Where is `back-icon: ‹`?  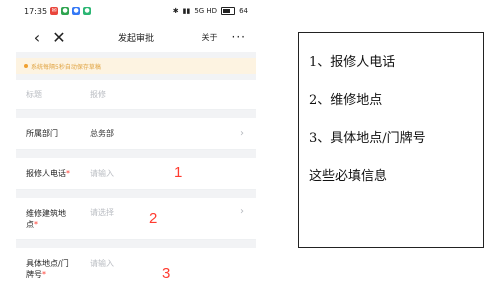
back-icon: ‹ is located at coordinates (37, 37).